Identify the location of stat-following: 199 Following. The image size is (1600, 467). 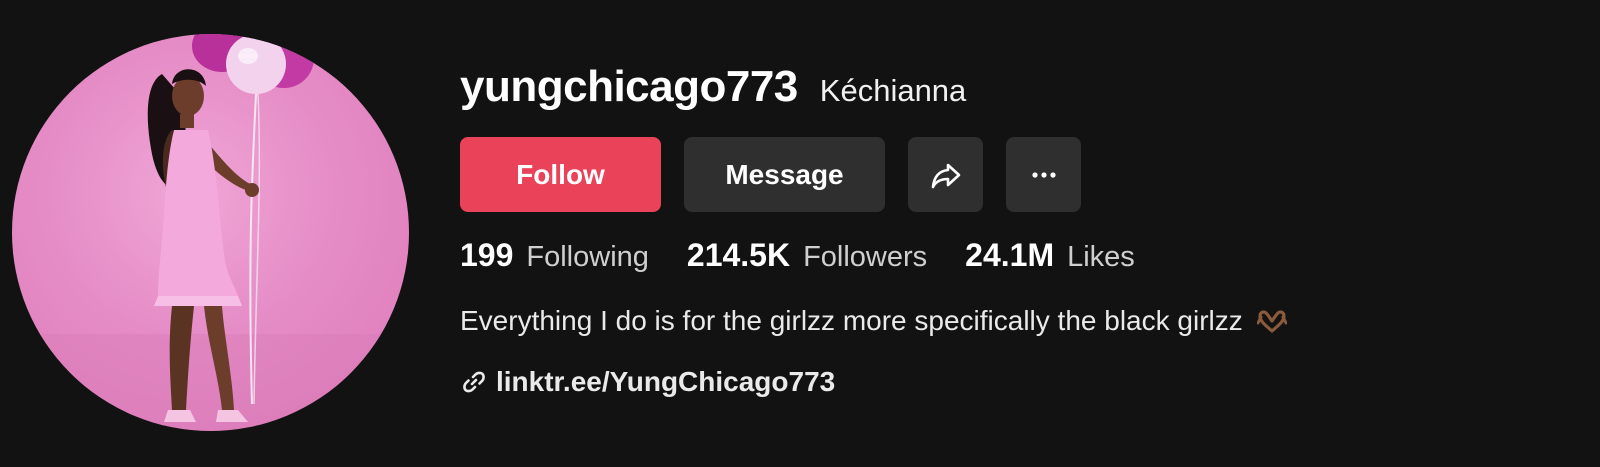
(554, 255).